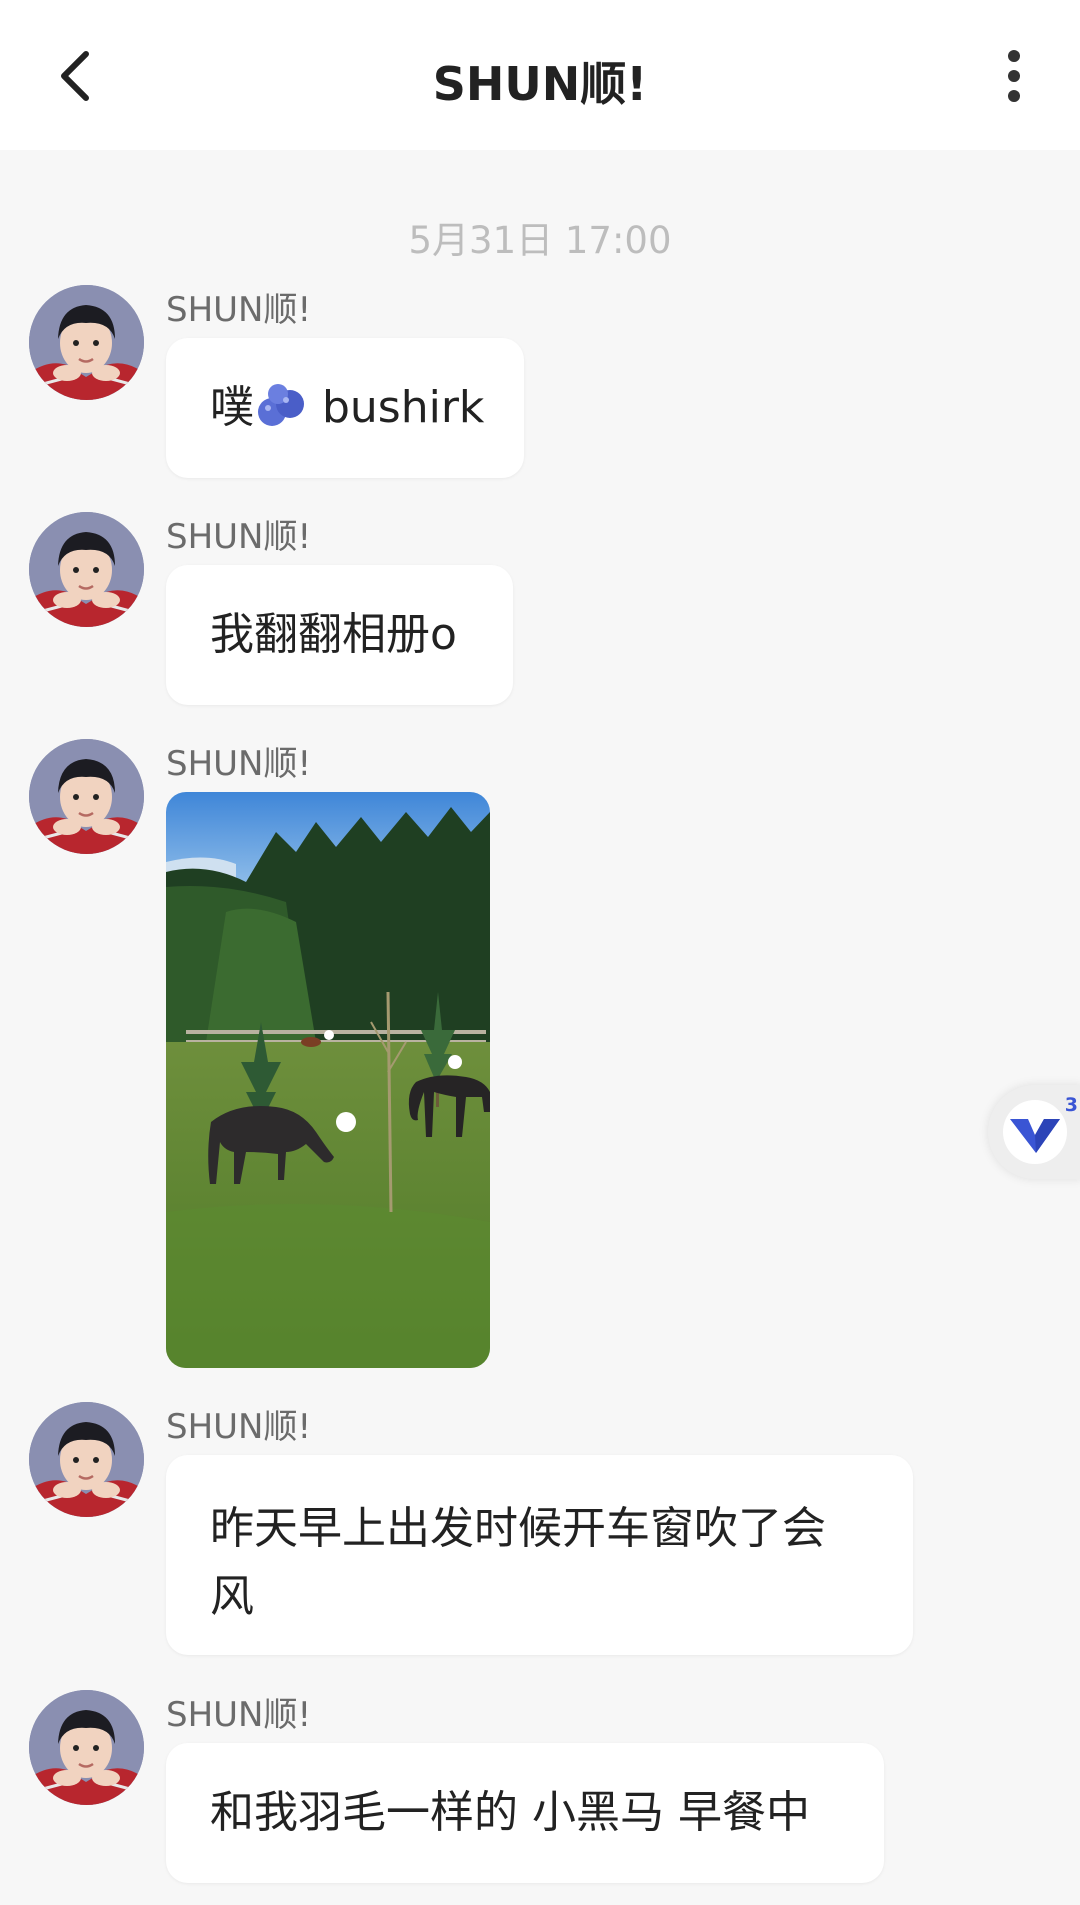  Describe the element at coordinates (281, 405) in the screenshot. I see `blueberries-emoji-icon` at that location.